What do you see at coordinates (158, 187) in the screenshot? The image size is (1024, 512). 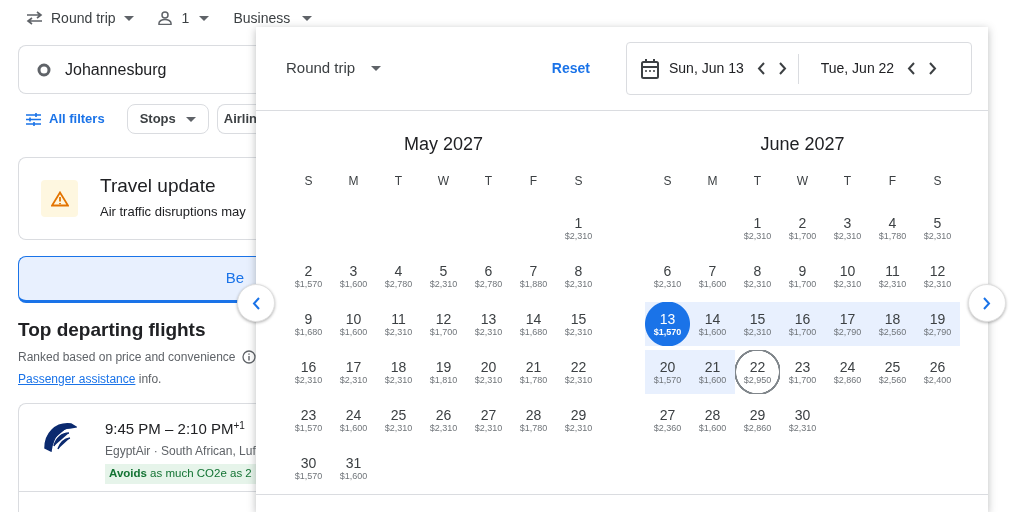 I see `alert-title: Travel update` at bounding box center [158, 187].